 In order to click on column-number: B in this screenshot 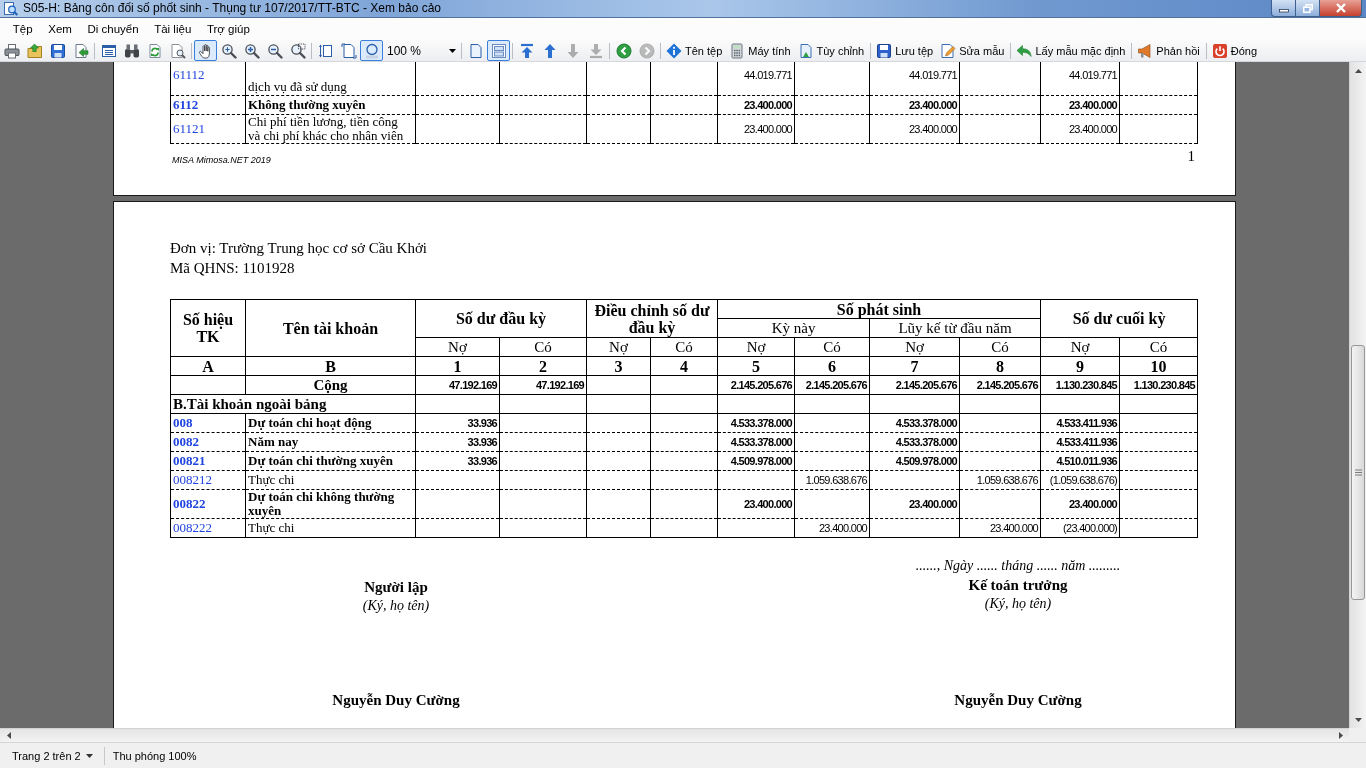, I will do `click(330, 366)`.